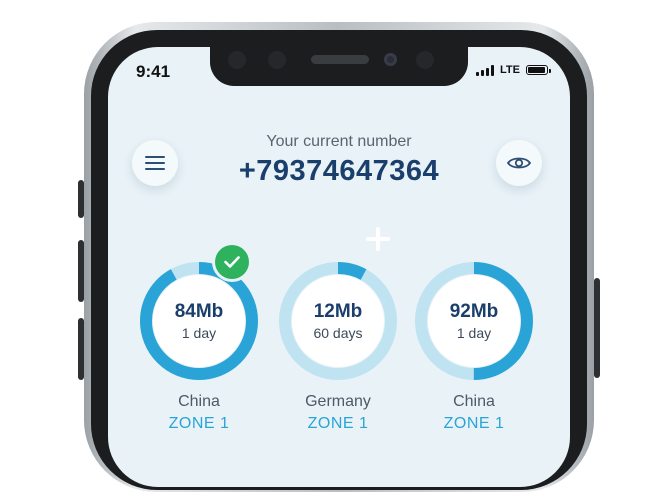 The width and height of the screenshot is (667, 492). Describe the element at coordinates (510, 70) in the screenshot. I see `network-type: LTE` at that location.